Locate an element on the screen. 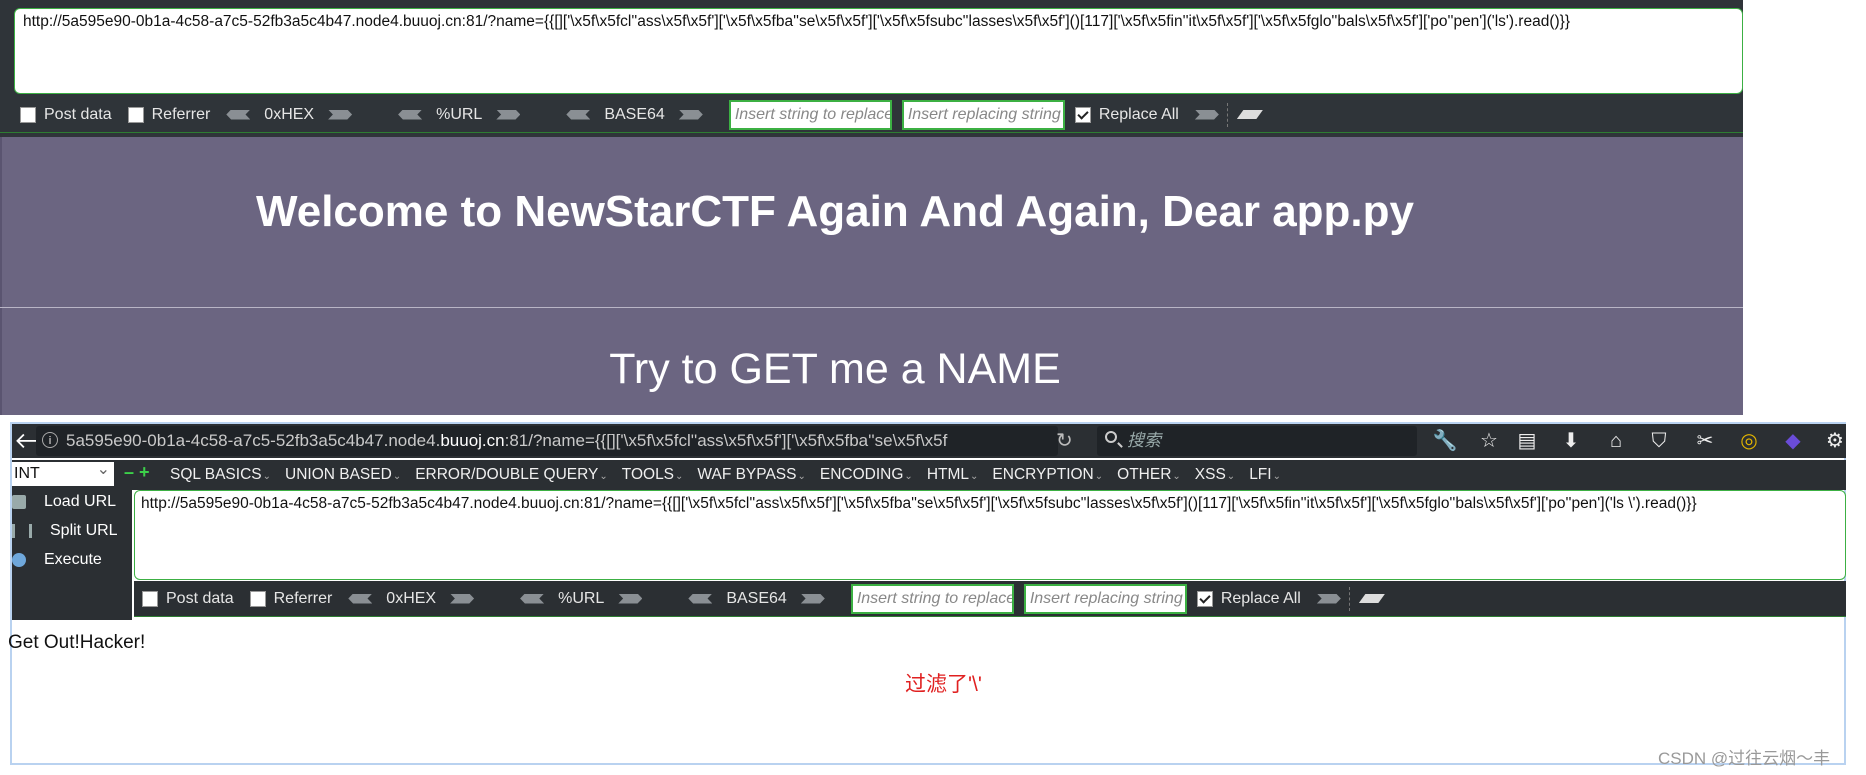 The height and width of the screenshot is (775, 1866). home-icon: ⌂ is located at coordinates (1616, 441).